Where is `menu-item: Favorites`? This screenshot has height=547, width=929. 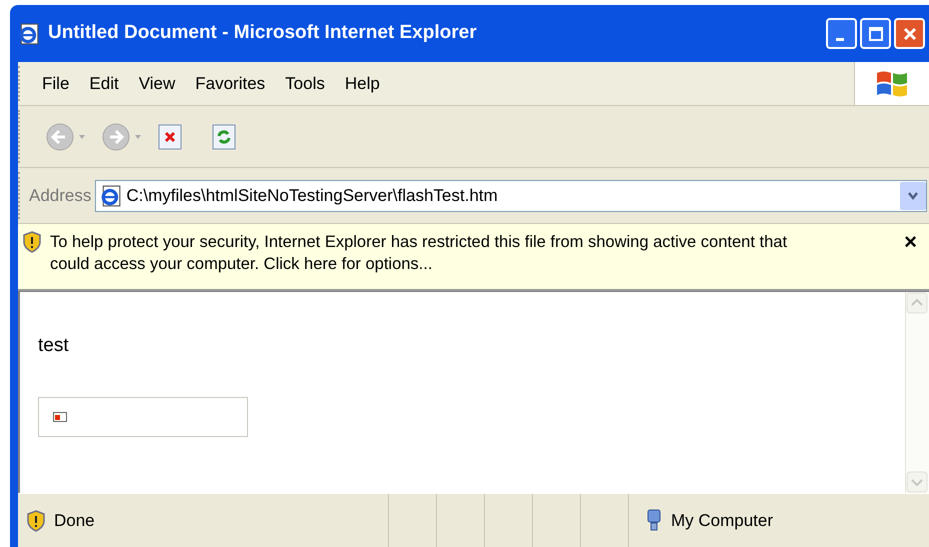
menu-item: Favorites is located at coordinates (230, 83).